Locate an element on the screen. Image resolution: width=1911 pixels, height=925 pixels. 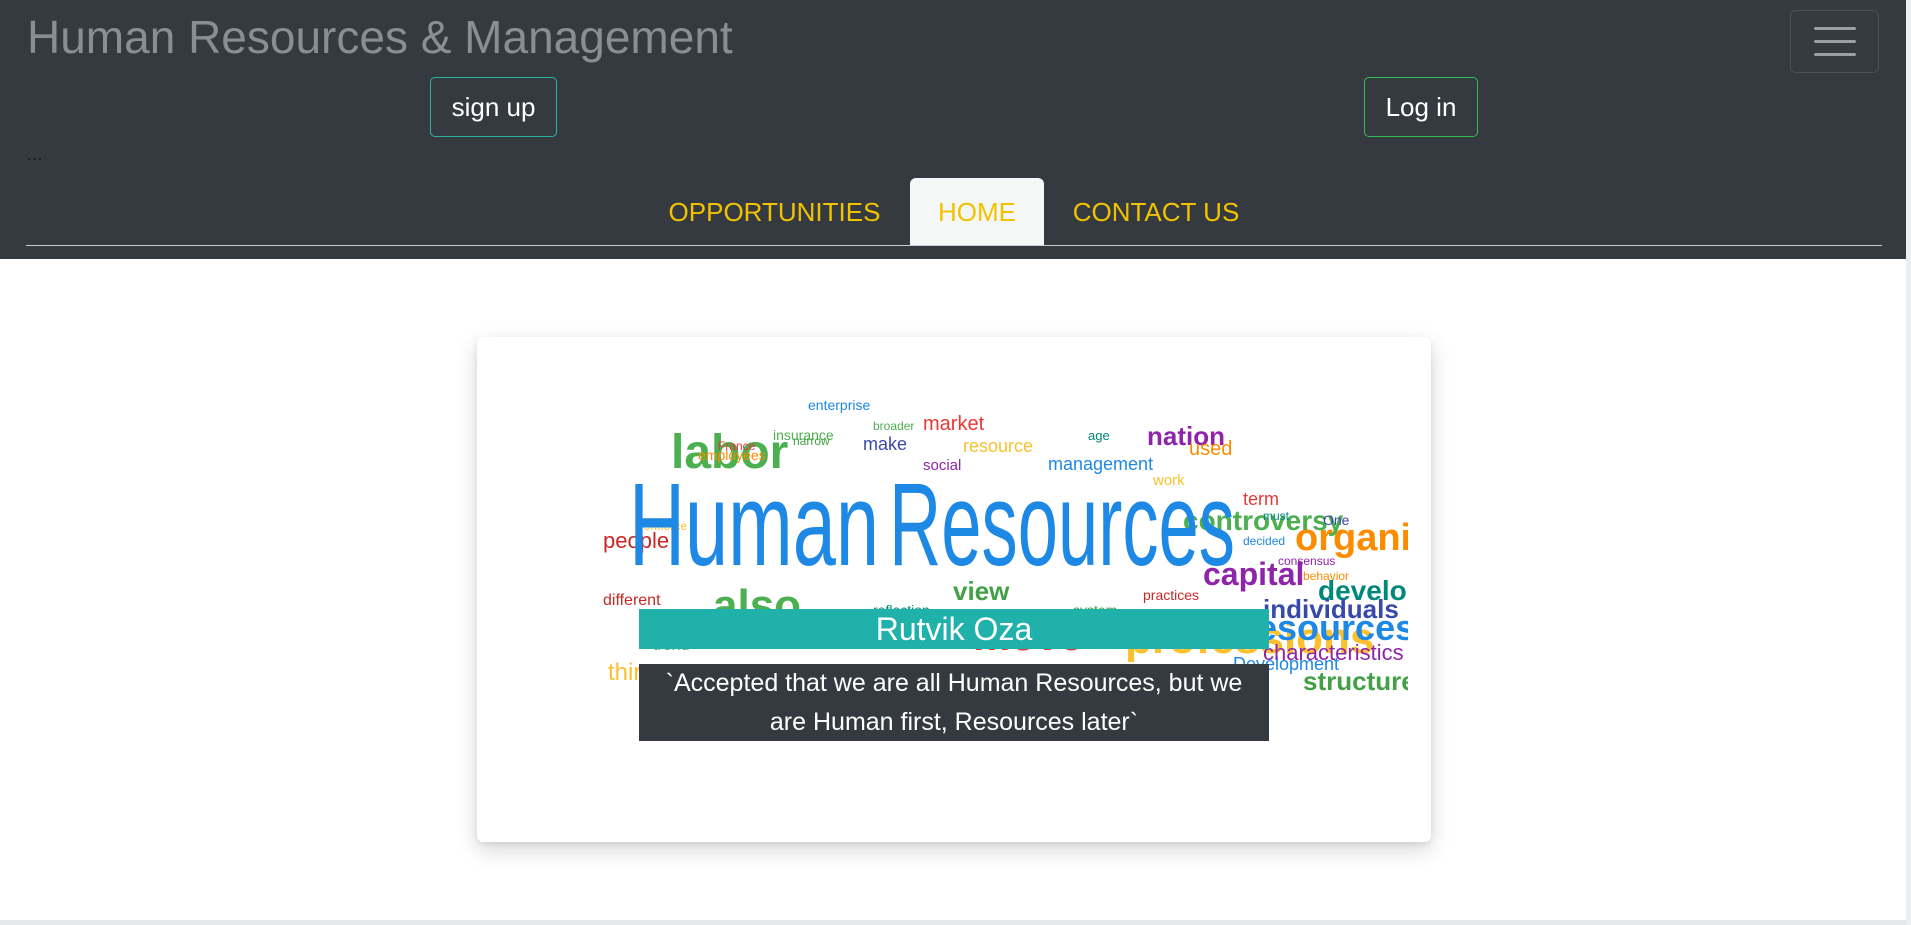
word-cloud-word: must is located at coordinates (1276, 516).